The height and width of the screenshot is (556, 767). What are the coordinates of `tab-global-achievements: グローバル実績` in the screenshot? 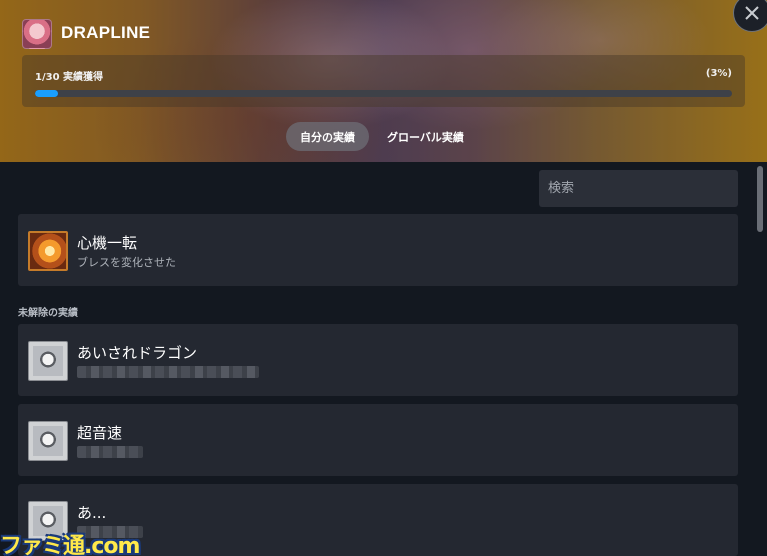 It's located at (425, 136).